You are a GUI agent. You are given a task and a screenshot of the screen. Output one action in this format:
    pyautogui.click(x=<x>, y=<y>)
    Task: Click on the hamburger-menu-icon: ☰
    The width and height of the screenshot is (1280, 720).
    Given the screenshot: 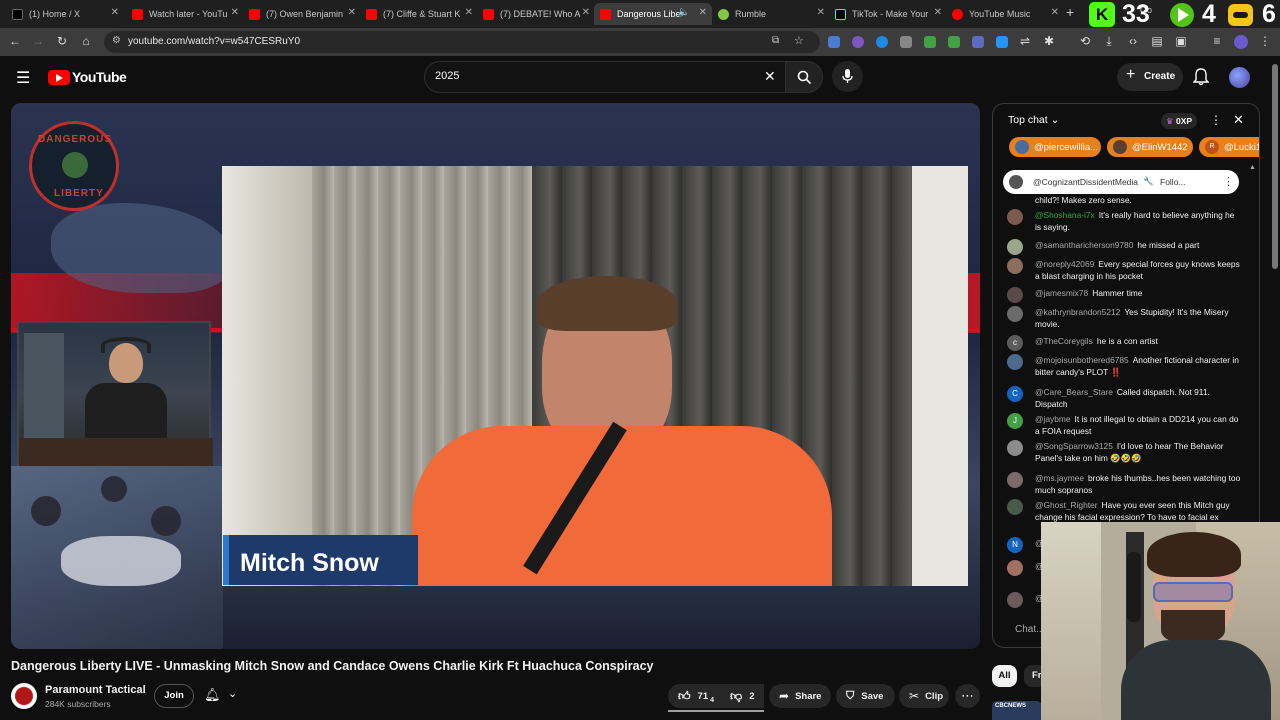 What is the action you would take?
    pyautogui.click(x=23, y=78)
    